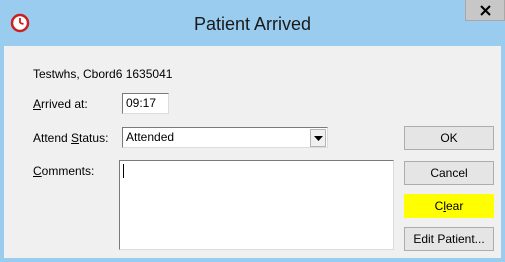 The height and width of the screenshot is (262, 505). What do you see at coordinates (2, 154) in the screenshot?
I see `window-frame-left` at bounding box center [2, 154].